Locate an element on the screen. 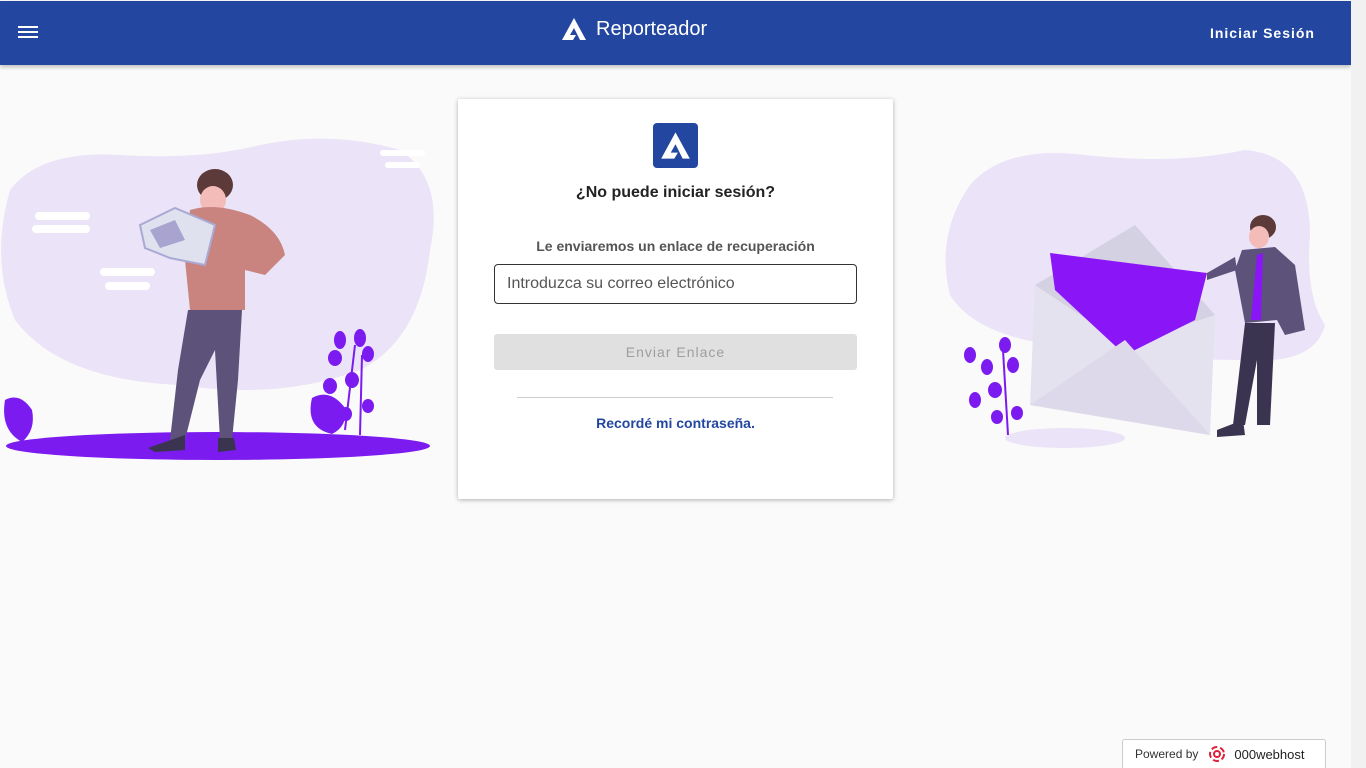 The height and width of the screenshot is (768, 1366). divider is located at coordinates (675, 397).